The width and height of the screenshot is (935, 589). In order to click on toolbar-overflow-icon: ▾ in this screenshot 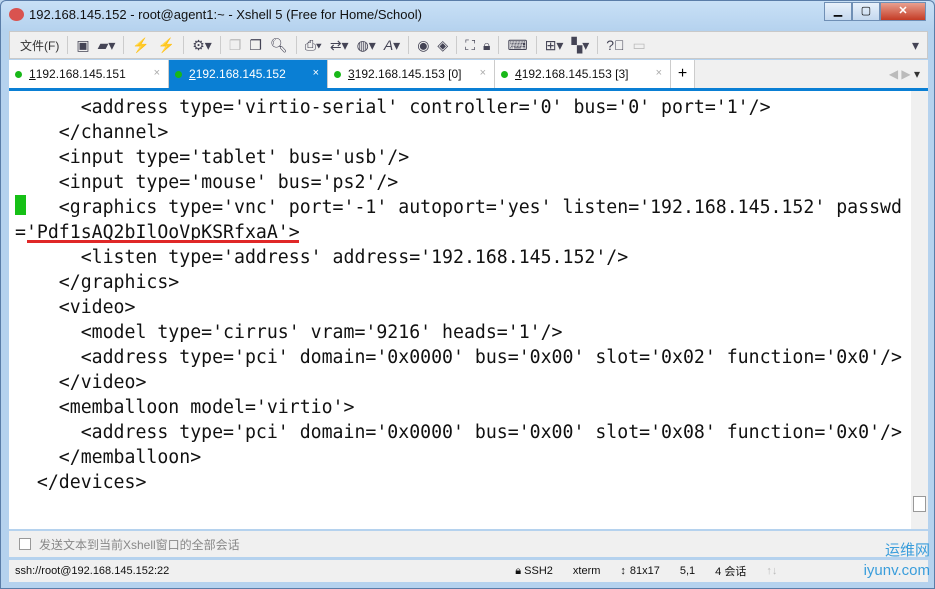, I will do `click(915, 45)`.